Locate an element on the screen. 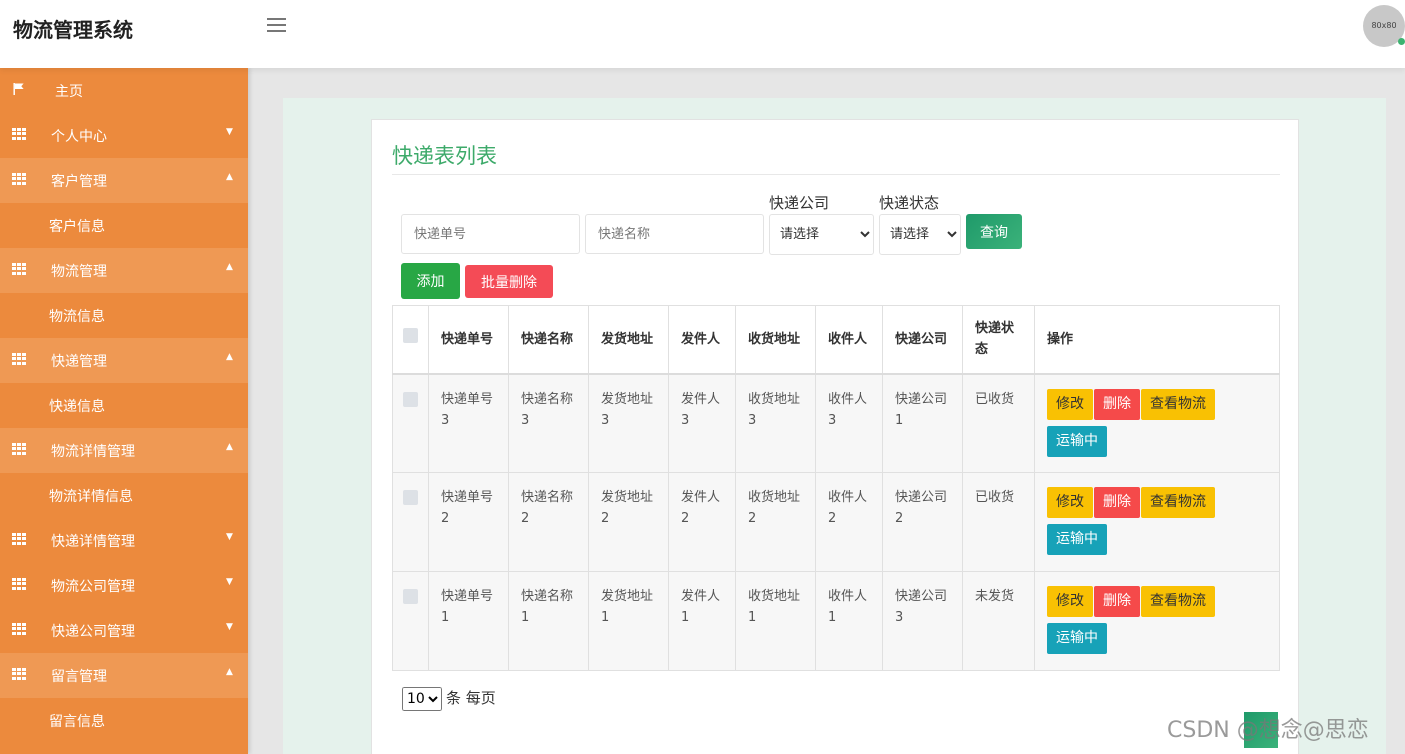  flag-icon is located at coordinates (18, 89).